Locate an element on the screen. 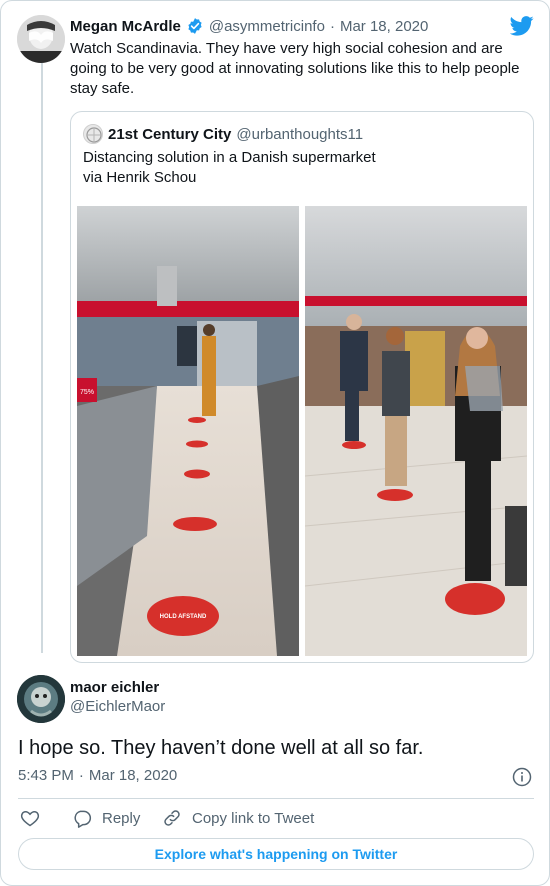 The image size is (550, 886). copy-link-button: Copy link to Tweet is located at coordinates (238, 818).